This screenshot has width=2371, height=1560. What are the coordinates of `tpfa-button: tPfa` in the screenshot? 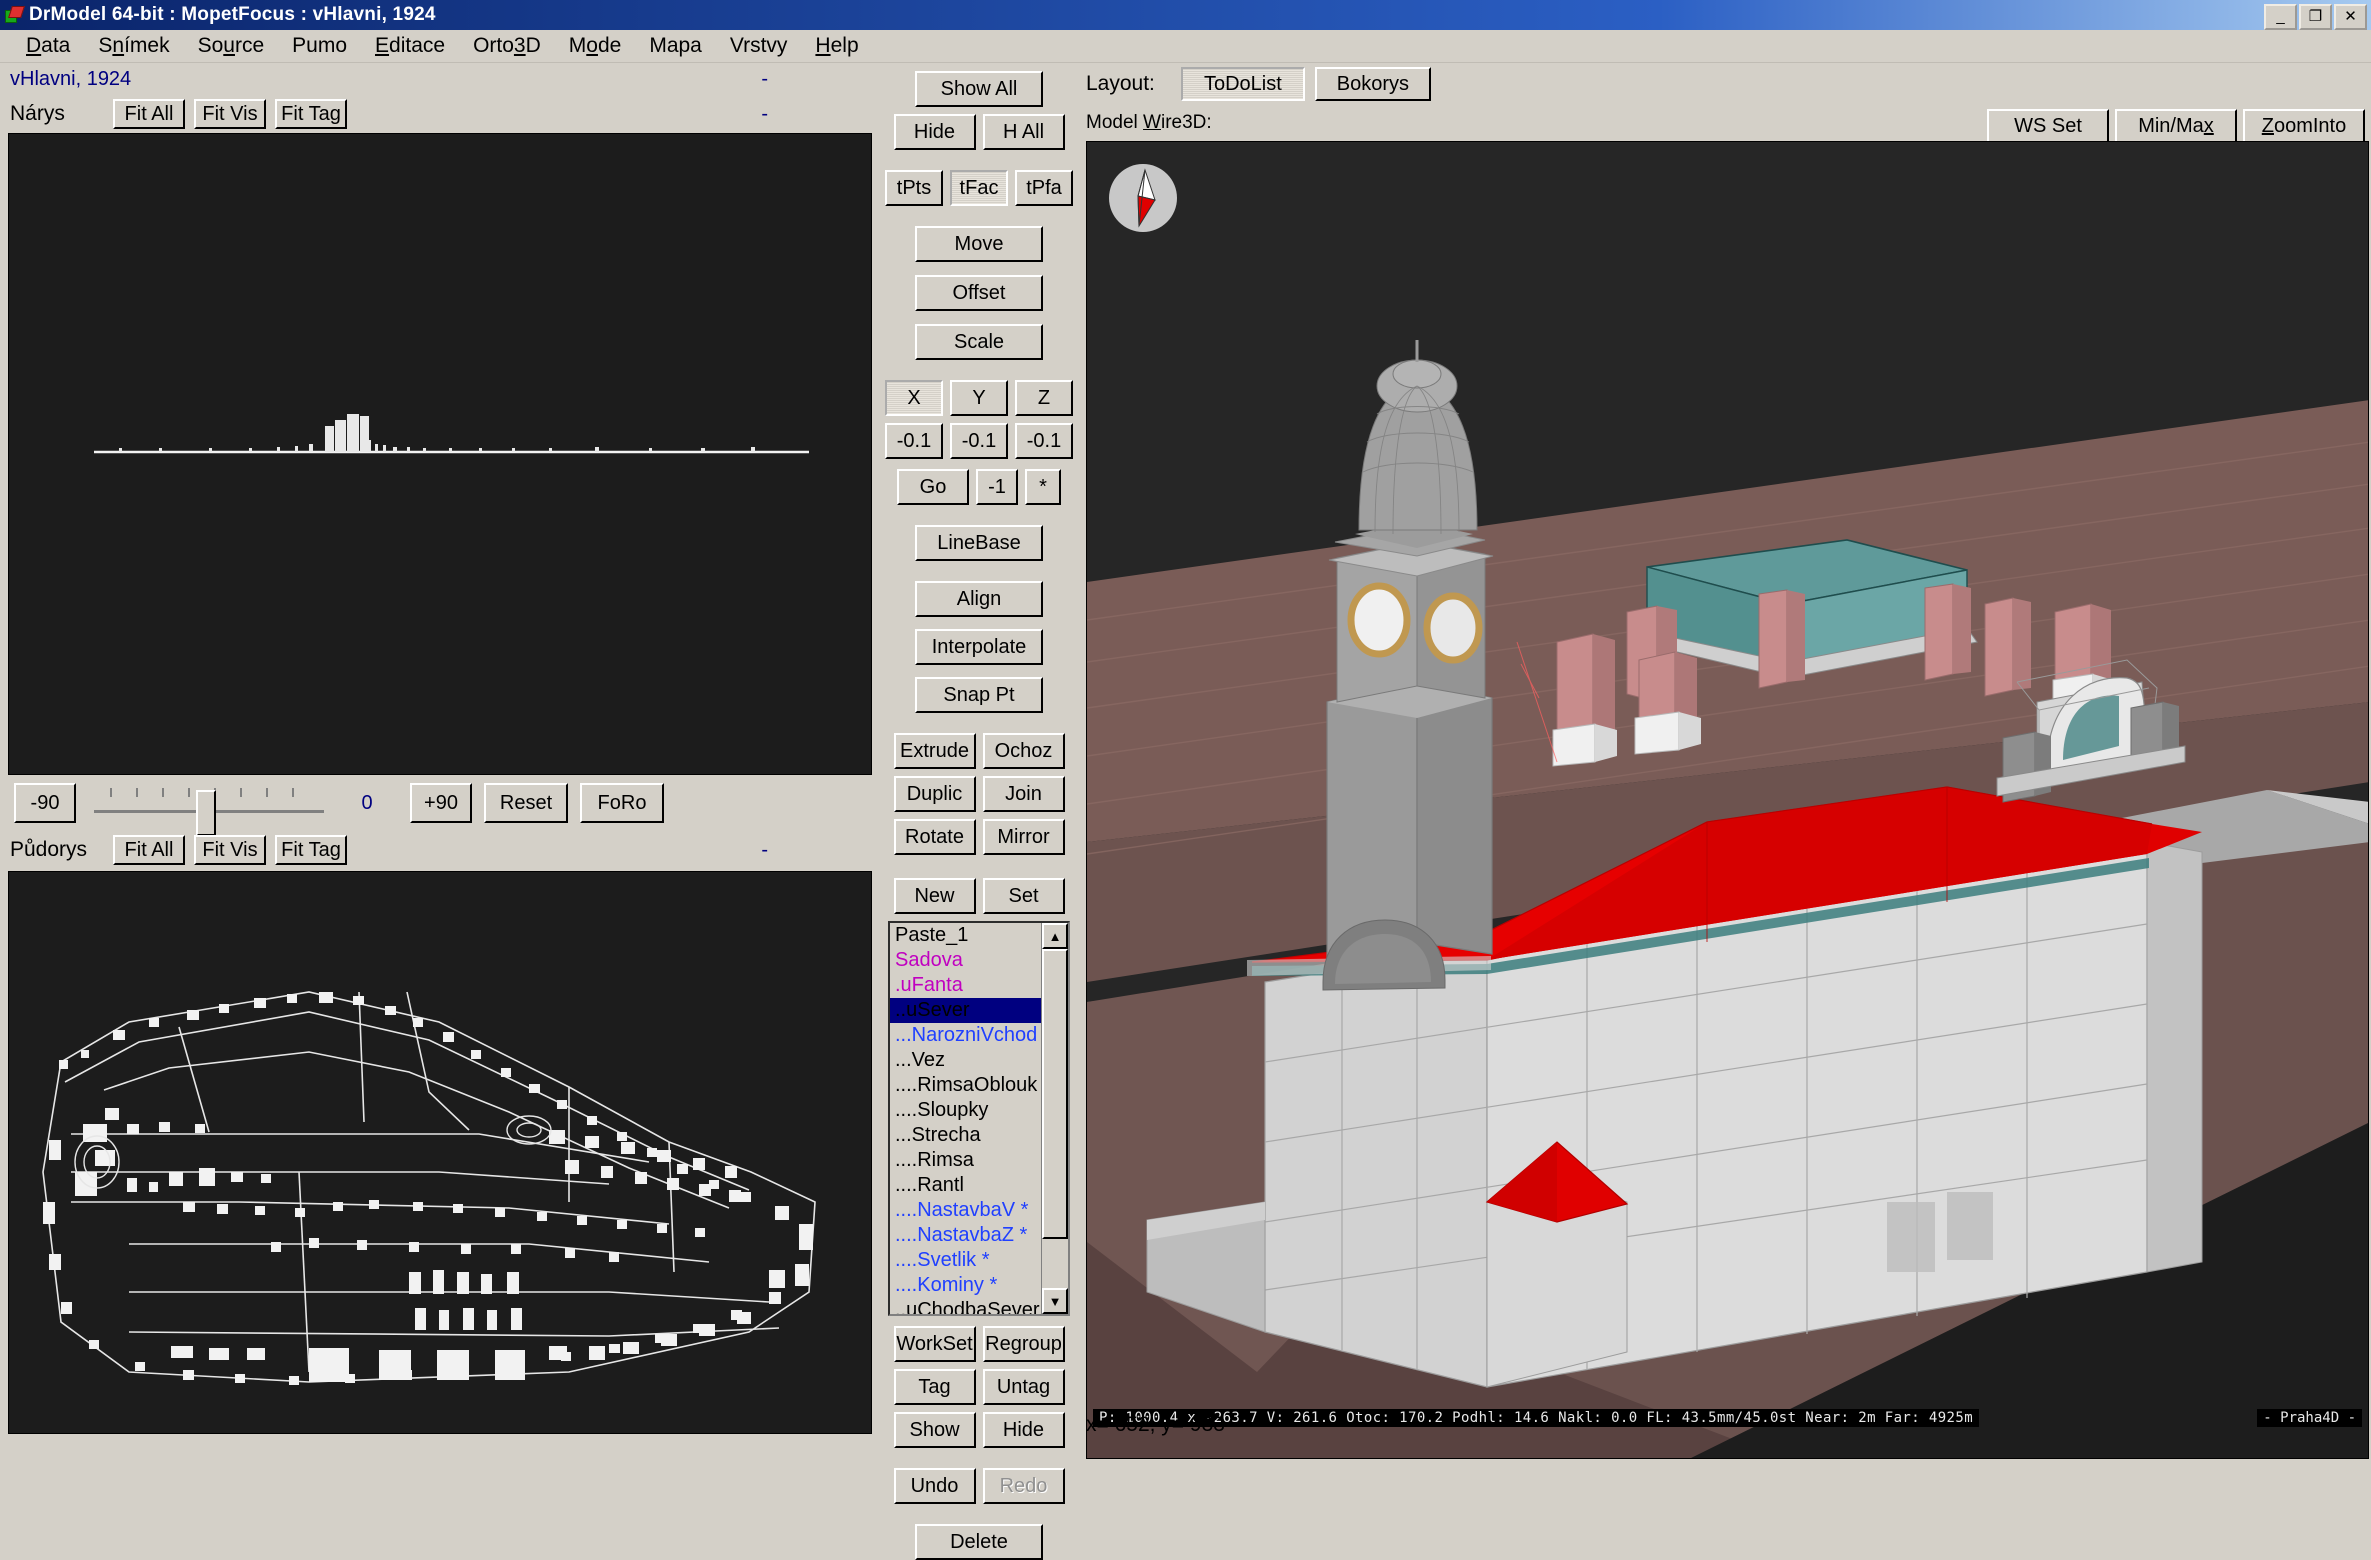 It's located at (1044, 188).